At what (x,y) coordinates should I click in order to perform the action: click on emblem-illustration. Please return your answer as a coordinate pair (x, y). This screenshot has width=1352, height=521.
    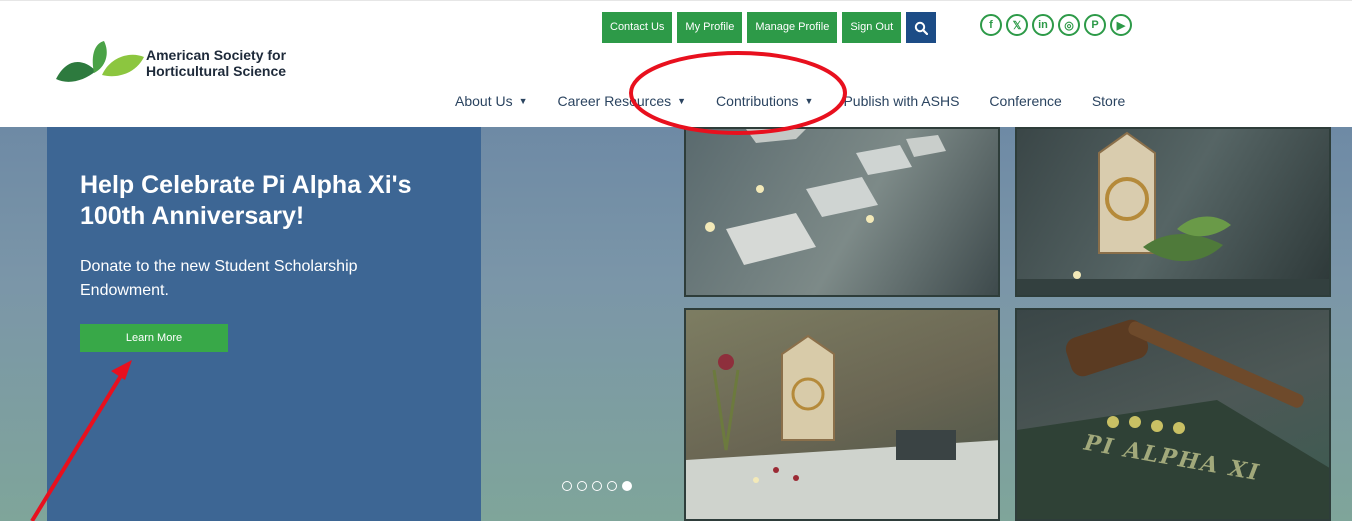
    Looking at the image, I should click on (1173, 213).